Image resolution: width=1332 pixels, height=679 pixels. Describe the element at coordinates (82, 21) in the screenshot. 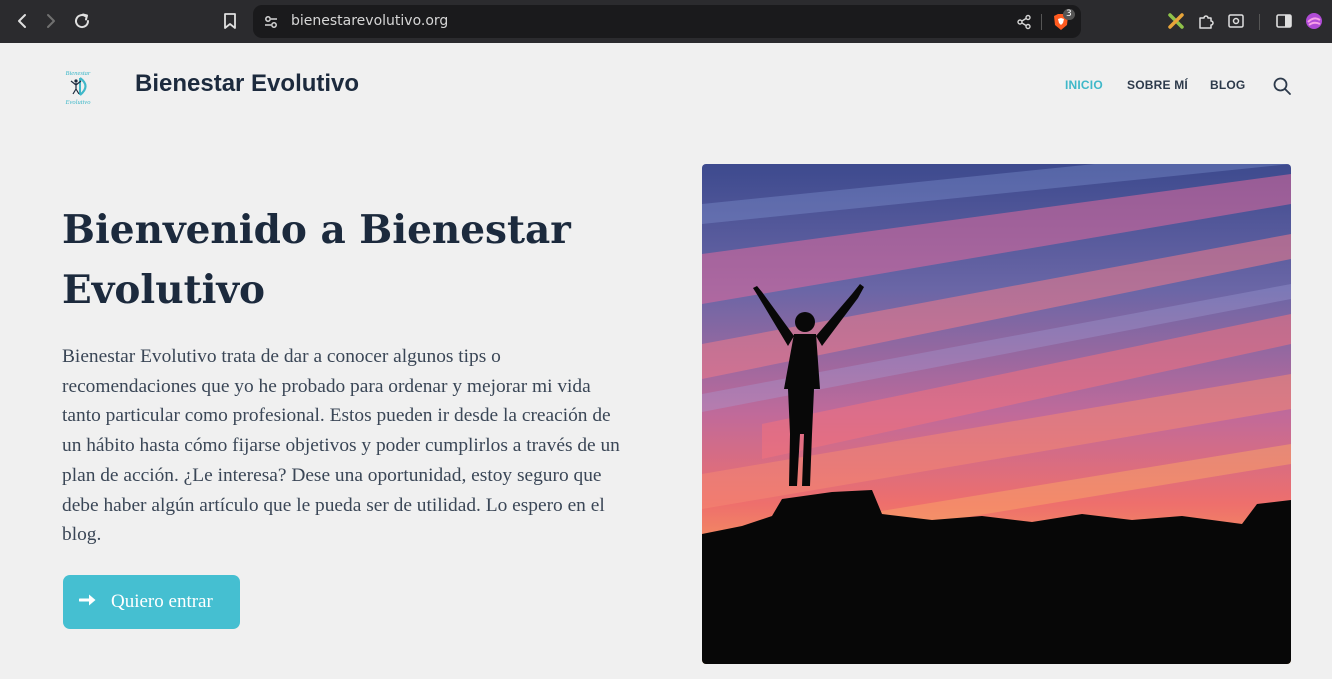

I see `reload-icon` at that location.